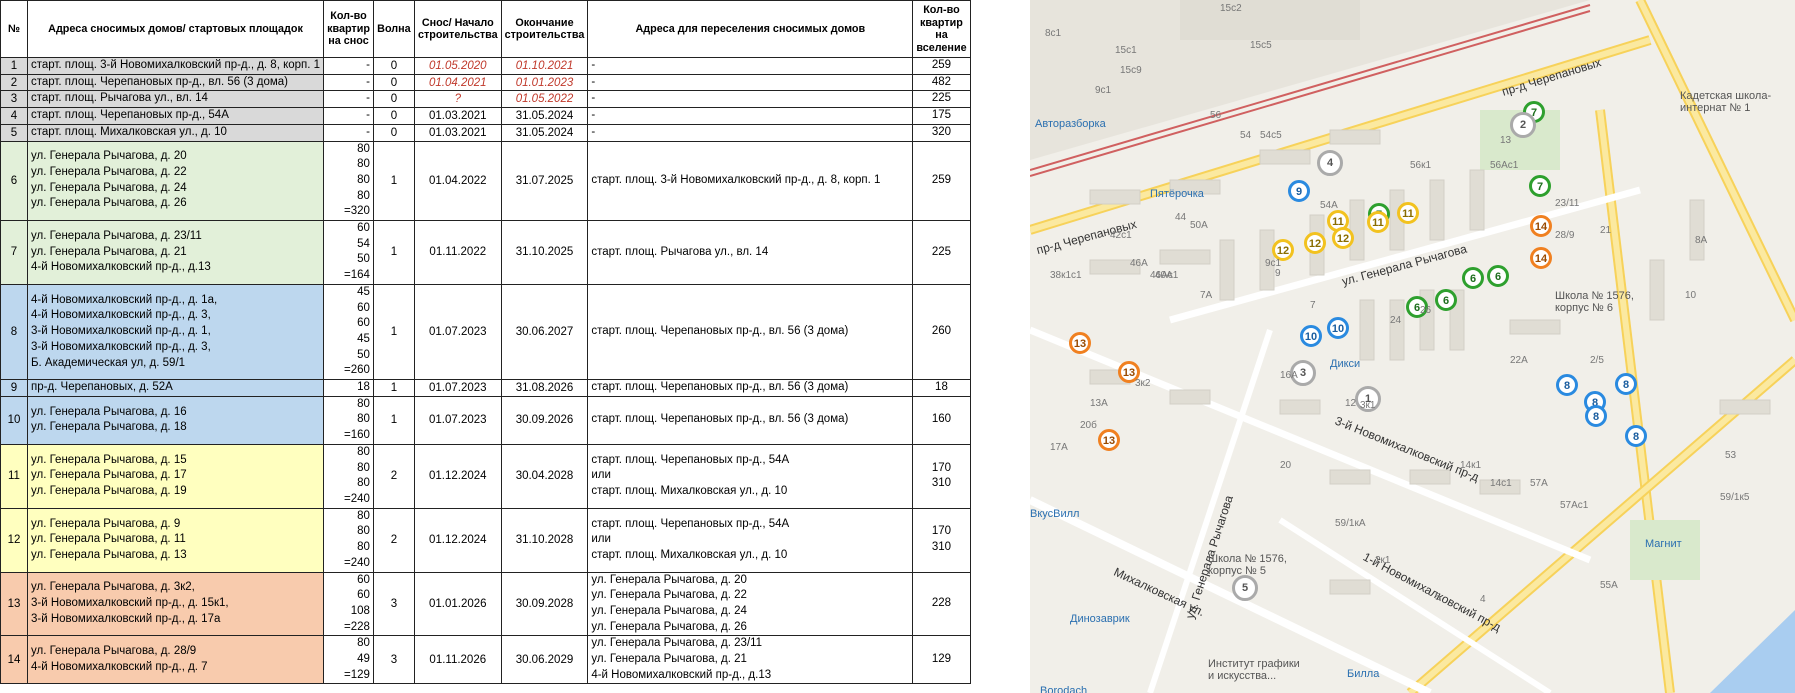 The image size is (1795, 693). Describe the element at coordinates (14, 540) in the screenshot. I see `cell-num: 12` at that location.